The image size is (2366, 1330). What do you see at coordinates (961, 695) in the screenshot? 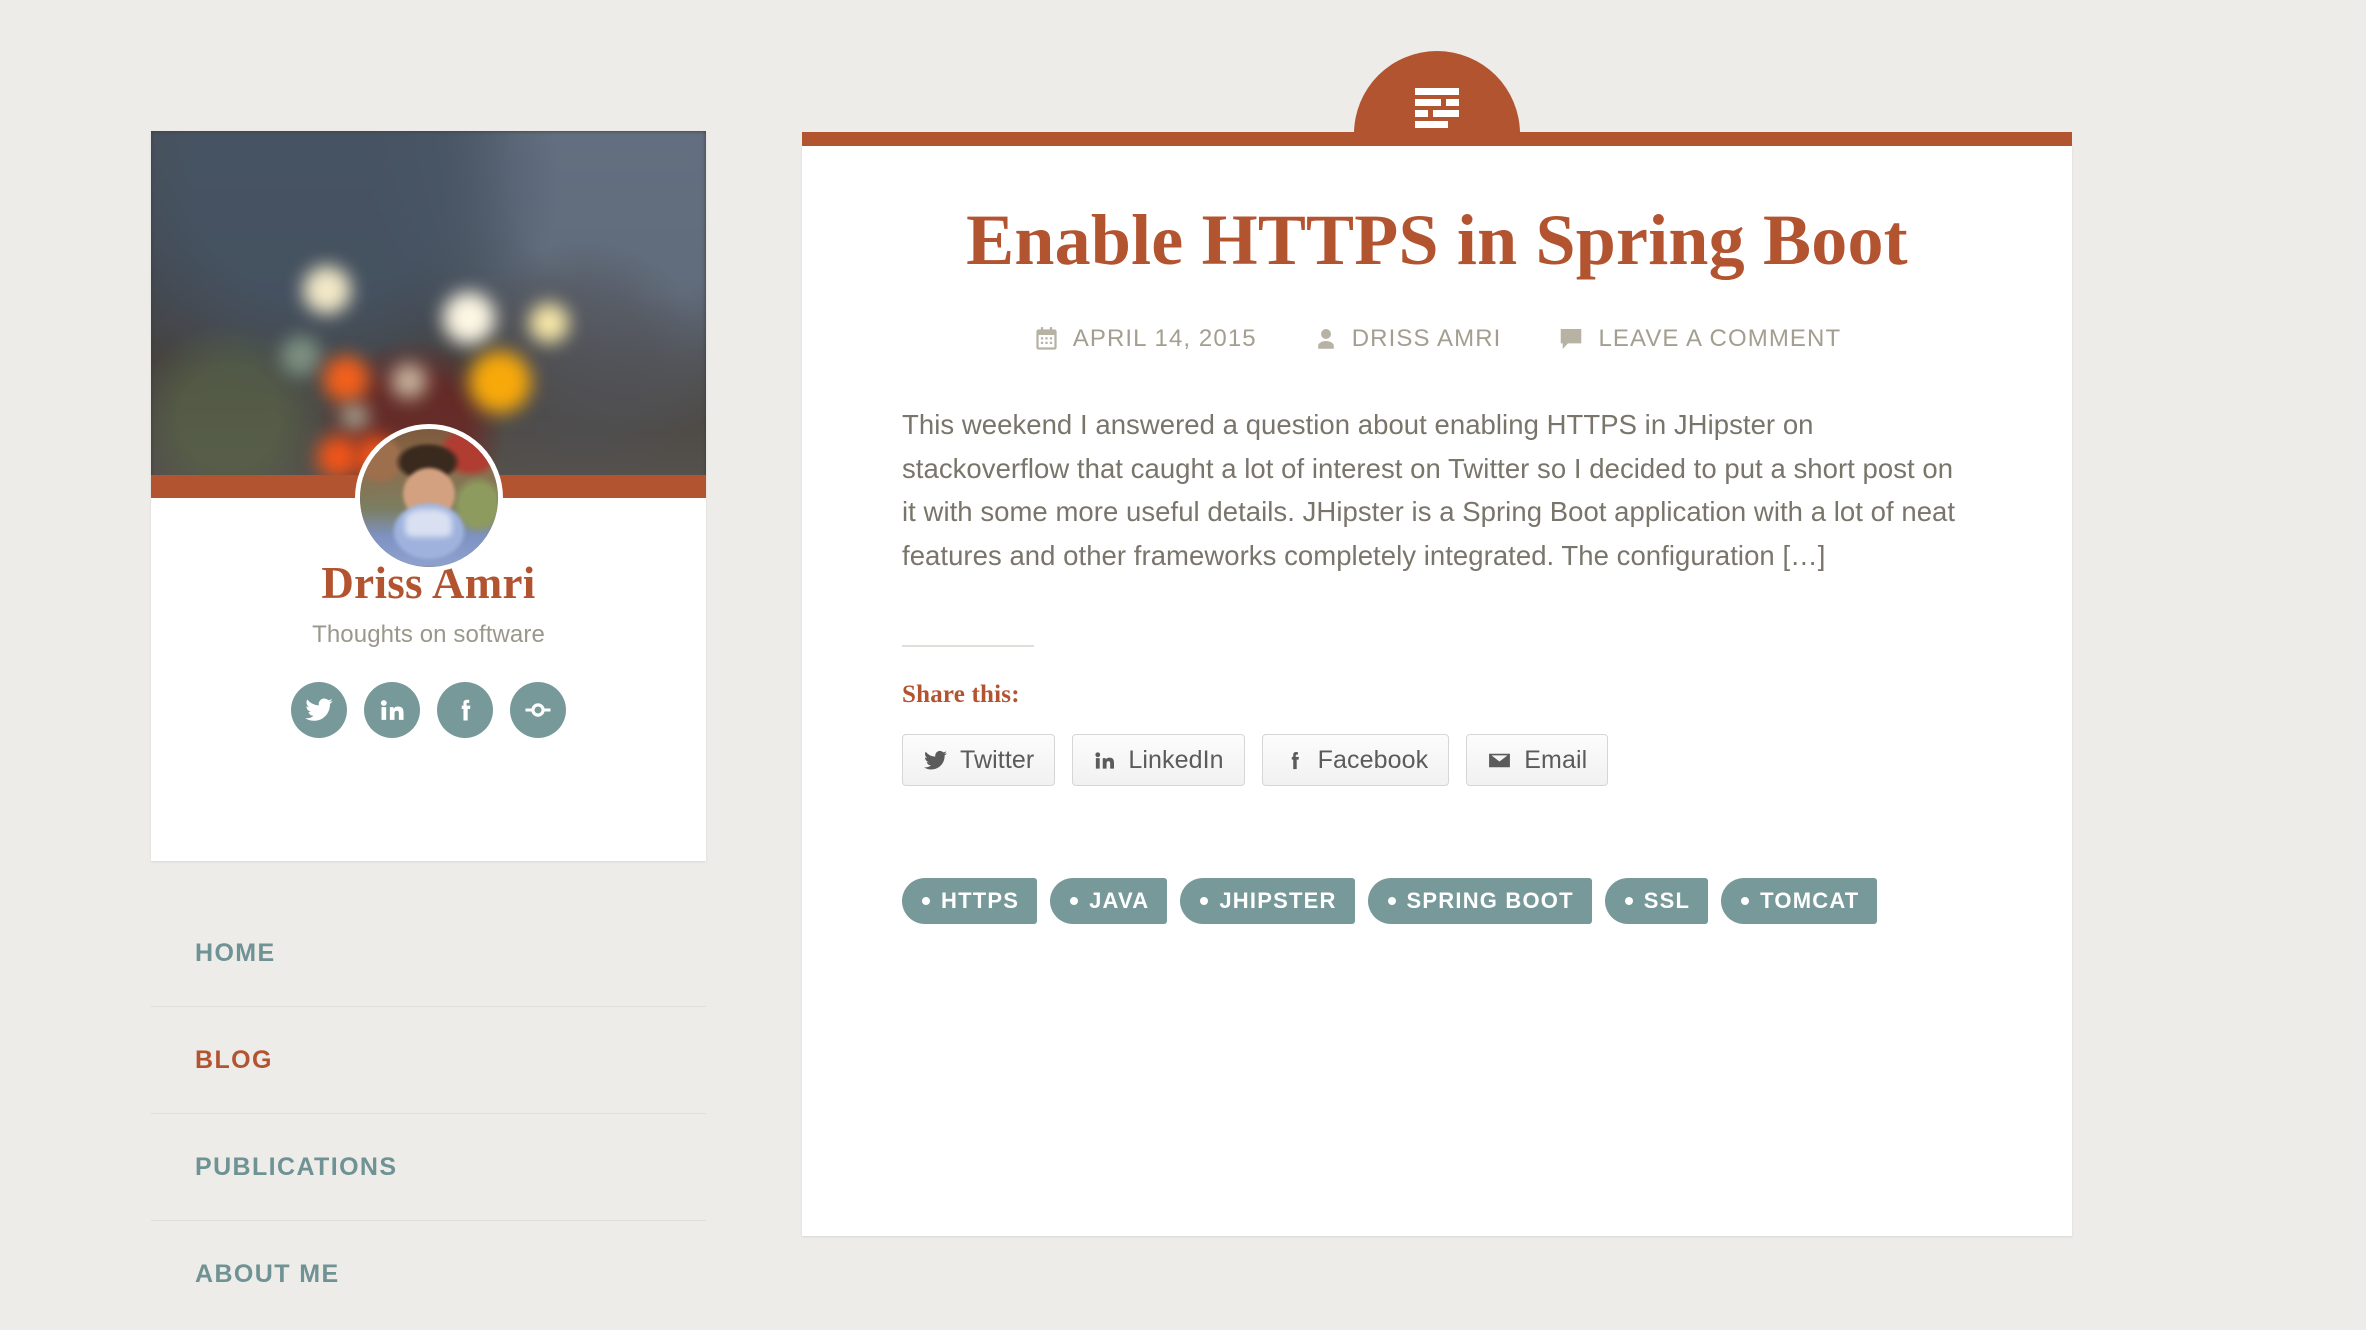
I see `share-title: Share this:` at bounding box center [961, 695].